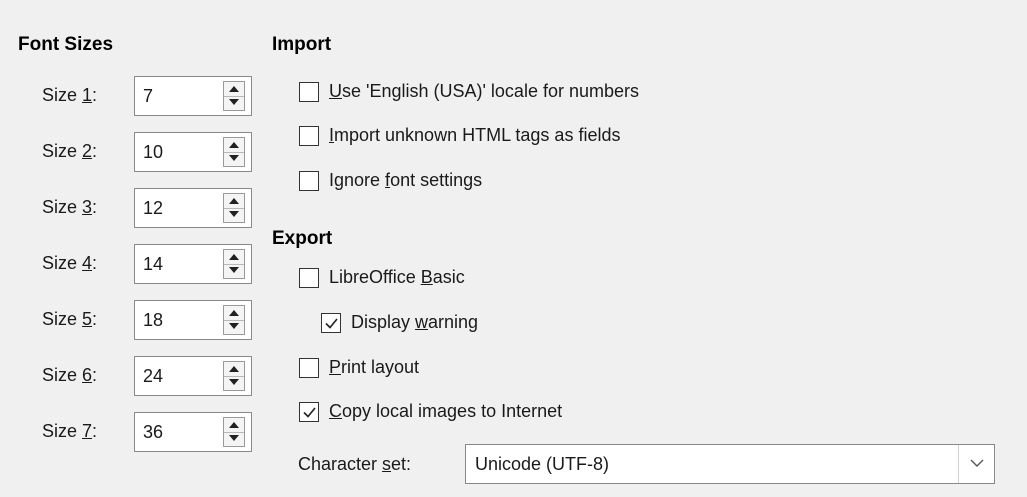  I want to click on ignore-font-settings-checkbox, so click(309, 181).